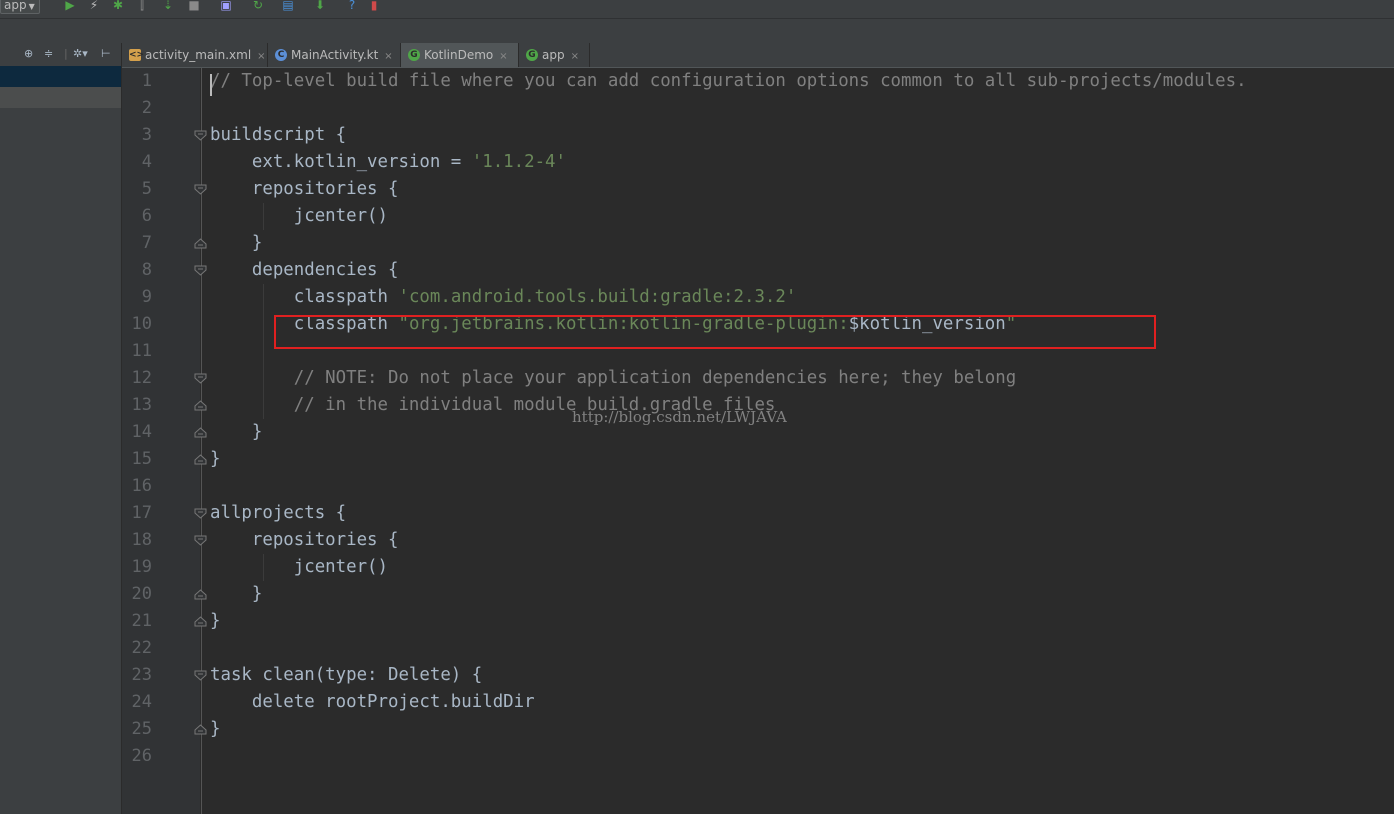  Describe the element at coordinates (374, 6) in the screenshot. I see `device-monitor-icon: ▮` at that location.